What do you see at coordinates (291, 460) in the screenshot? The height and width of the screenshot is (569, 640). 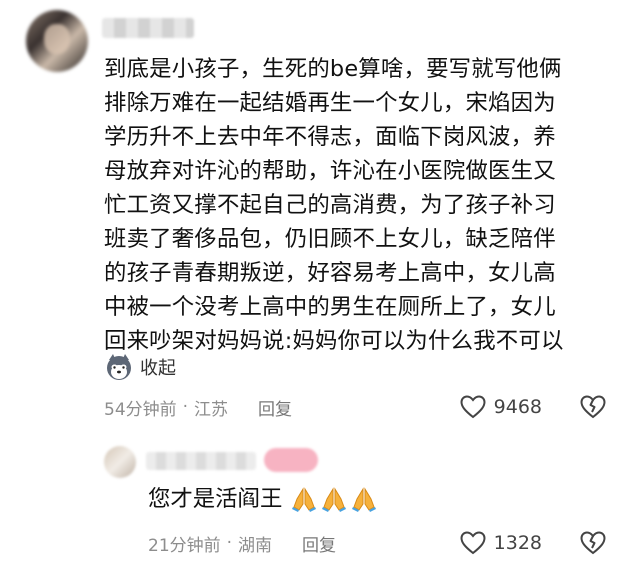 I see `author-badge-blurred` at bounding box center [291, 460].